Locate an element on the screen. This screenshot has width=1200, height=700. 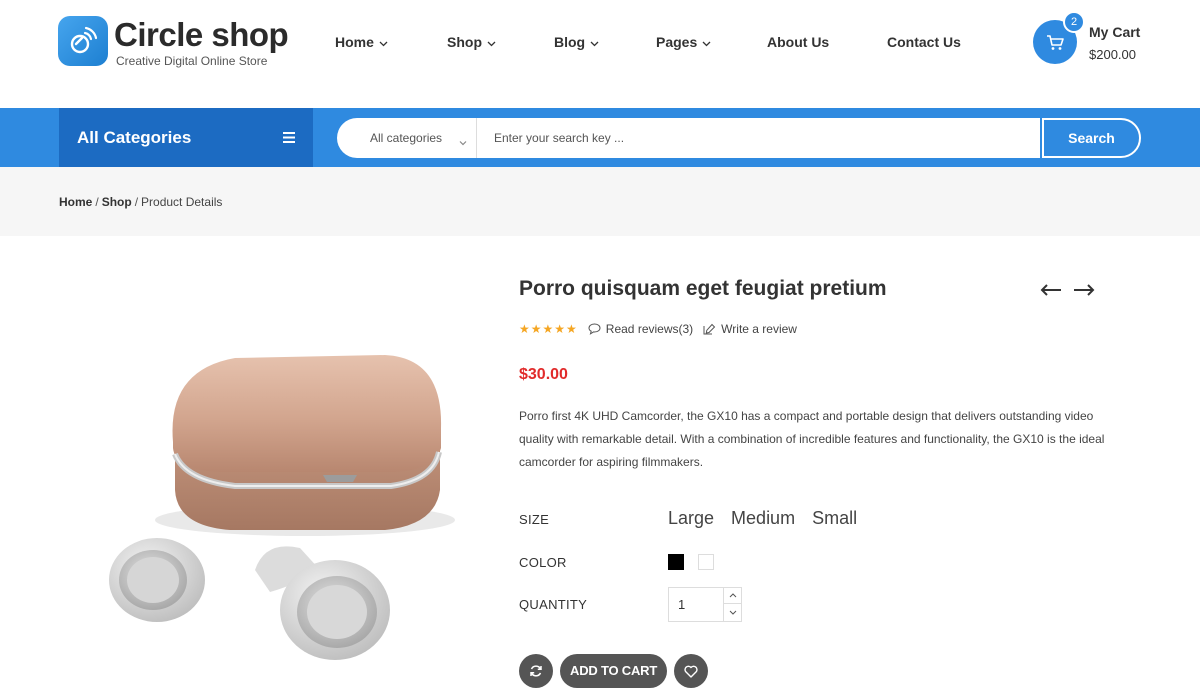
cart-count-badge: 2 is located at coordinates (1074, 22).